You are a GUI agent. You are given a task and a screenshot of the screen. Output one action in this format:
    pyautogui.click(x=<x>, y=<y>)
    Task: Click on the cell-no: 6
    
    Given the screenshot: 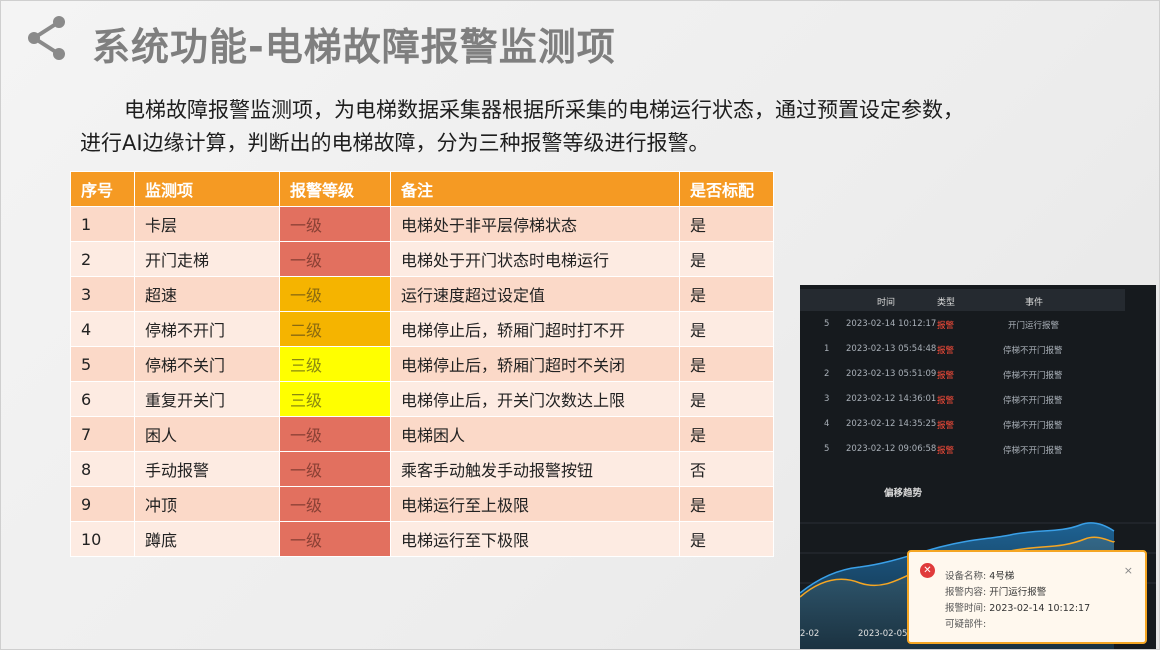 What is the action you would take?
    pyautogui.click(x=102, y=399)
    